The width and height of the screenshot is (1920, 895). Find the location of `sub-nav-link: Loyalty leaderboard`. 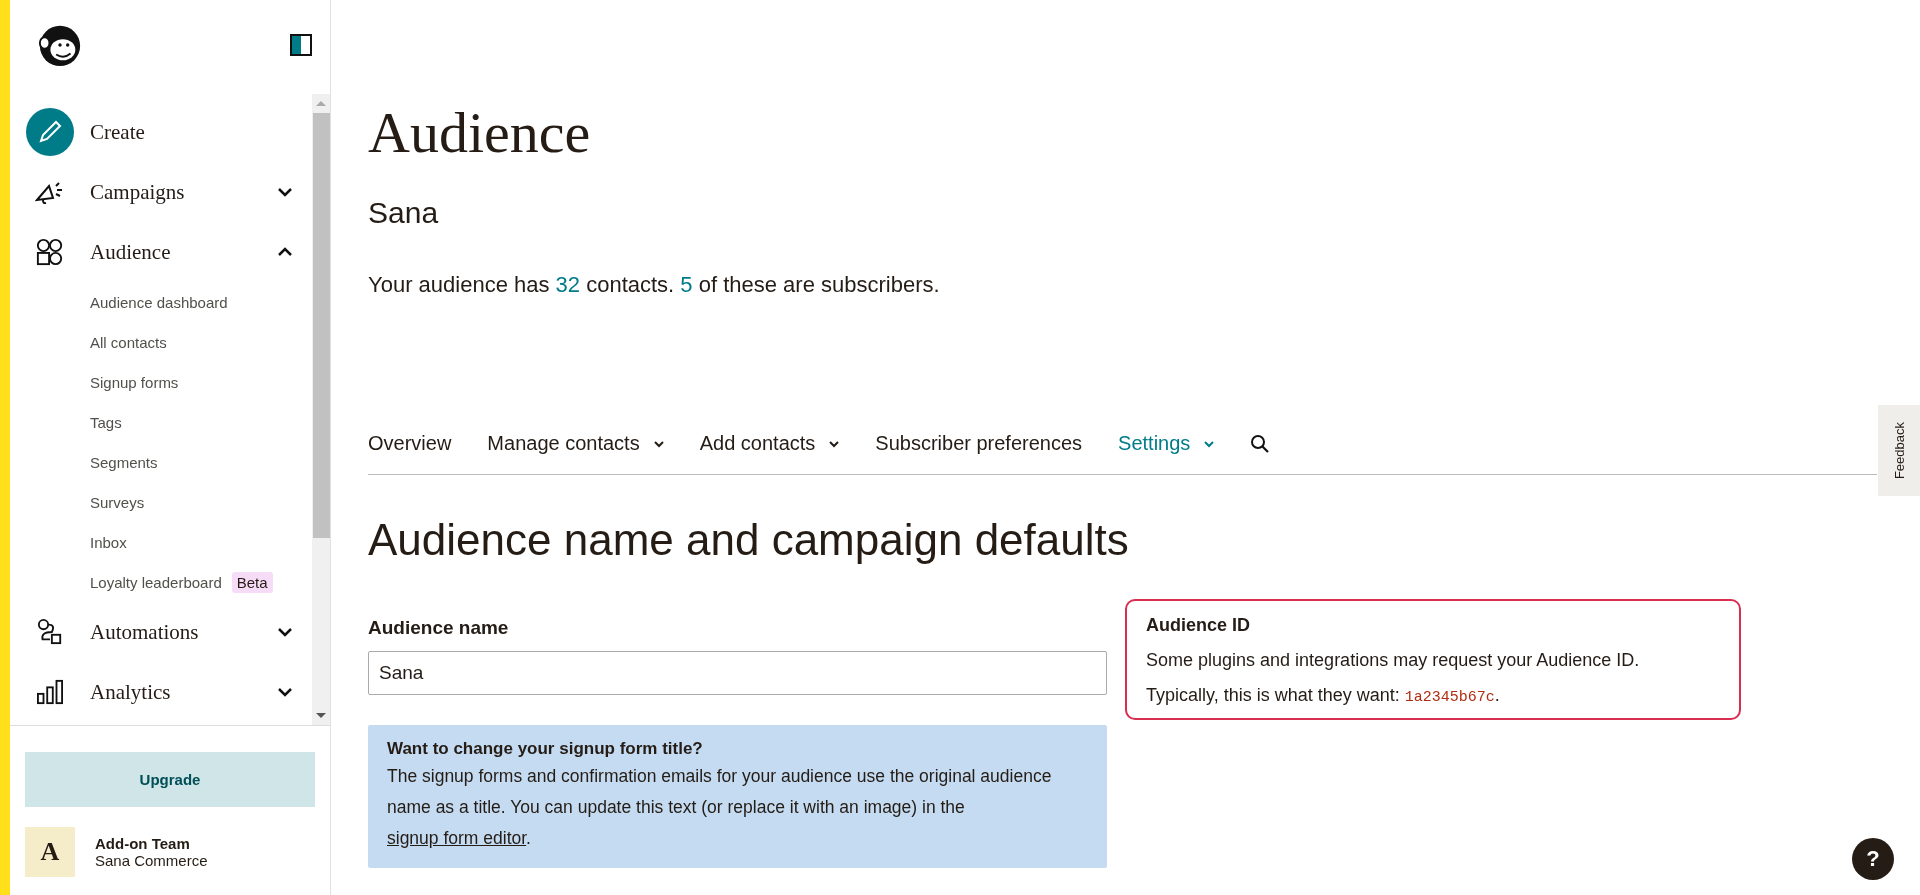

sub-nav-link: Loyalty leaderboard is located at coordinates (156, 582).